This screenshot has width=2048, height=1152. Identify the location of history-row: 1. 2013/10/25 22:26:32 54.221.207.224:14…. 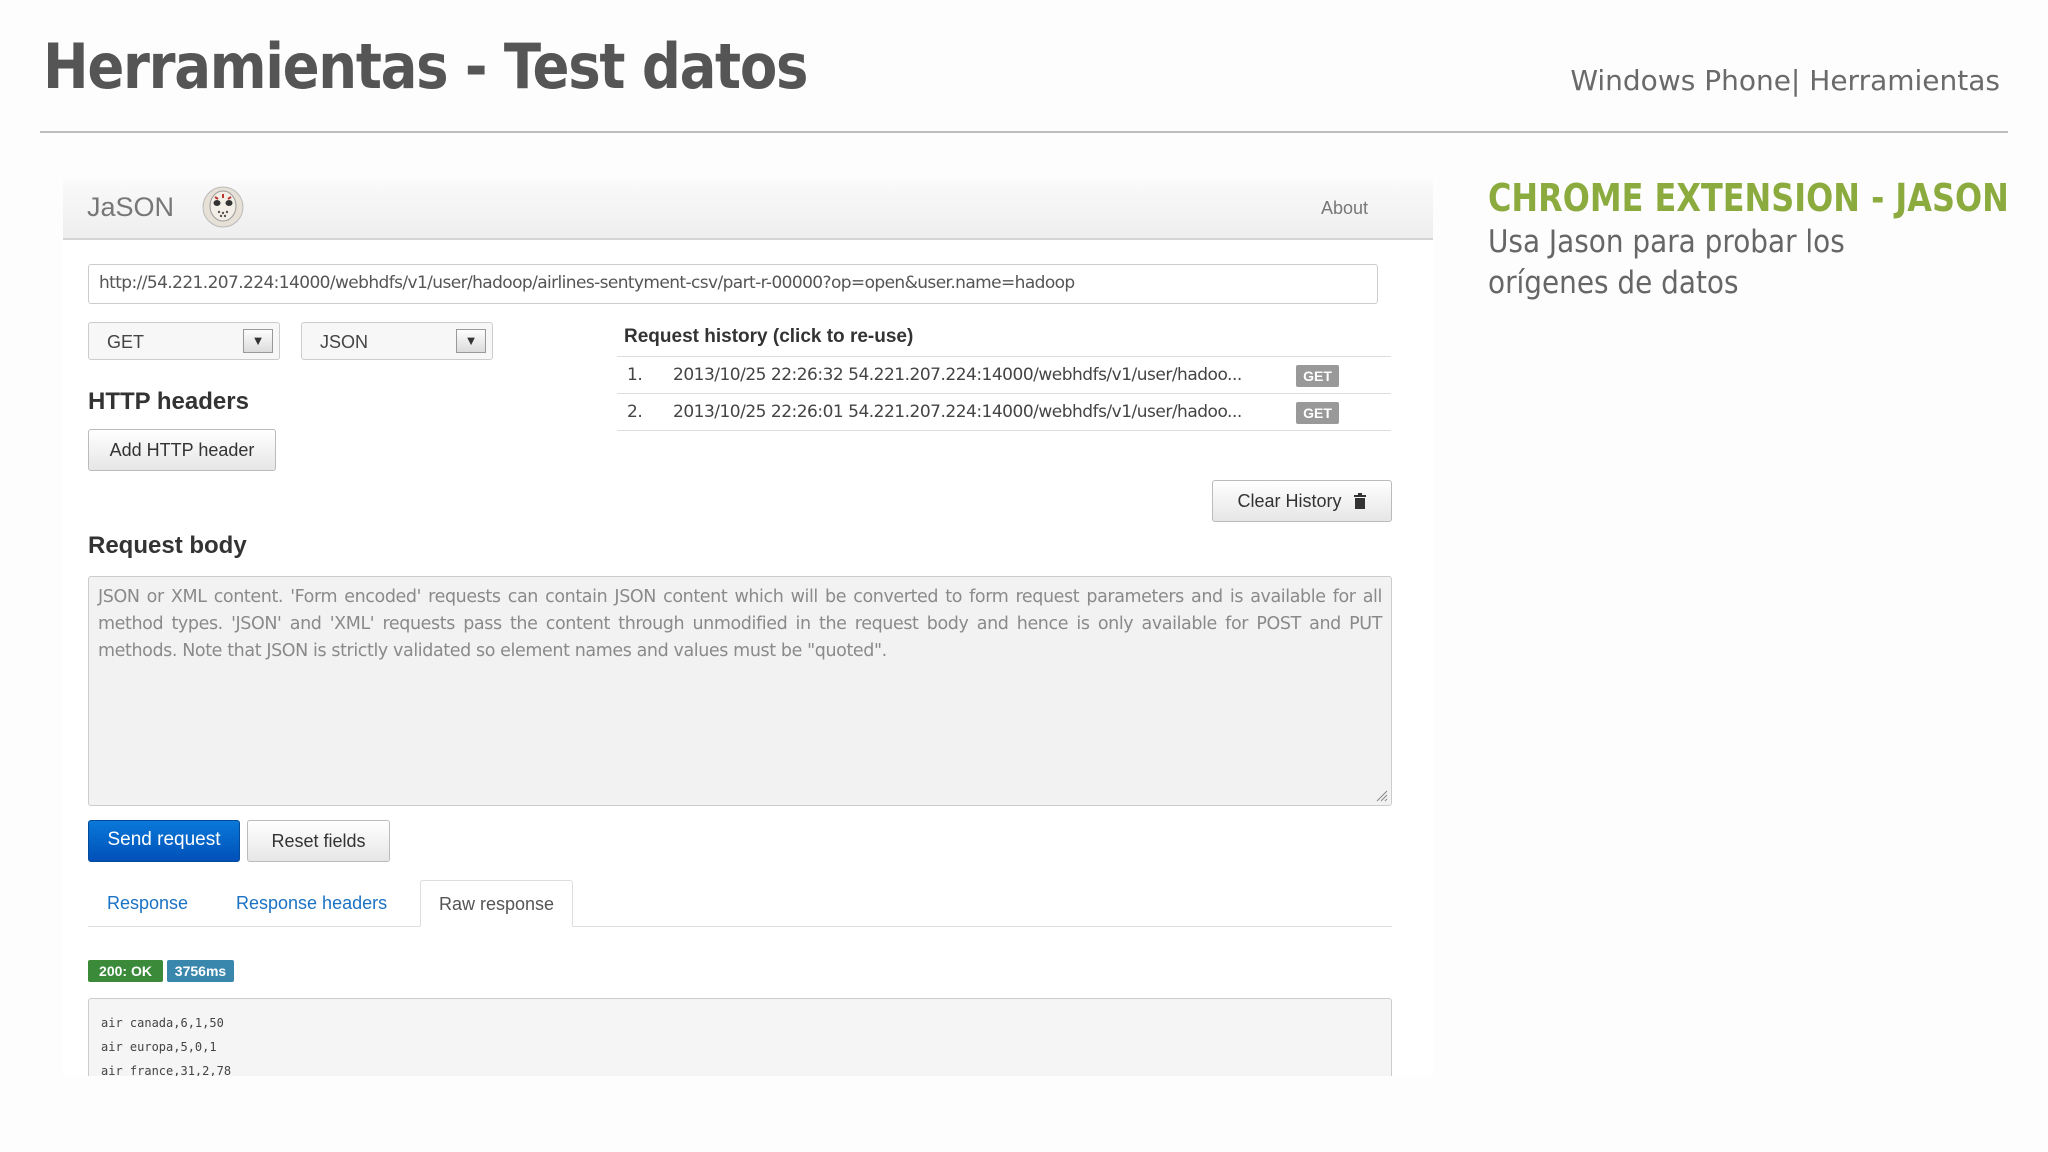
(1004, 374).